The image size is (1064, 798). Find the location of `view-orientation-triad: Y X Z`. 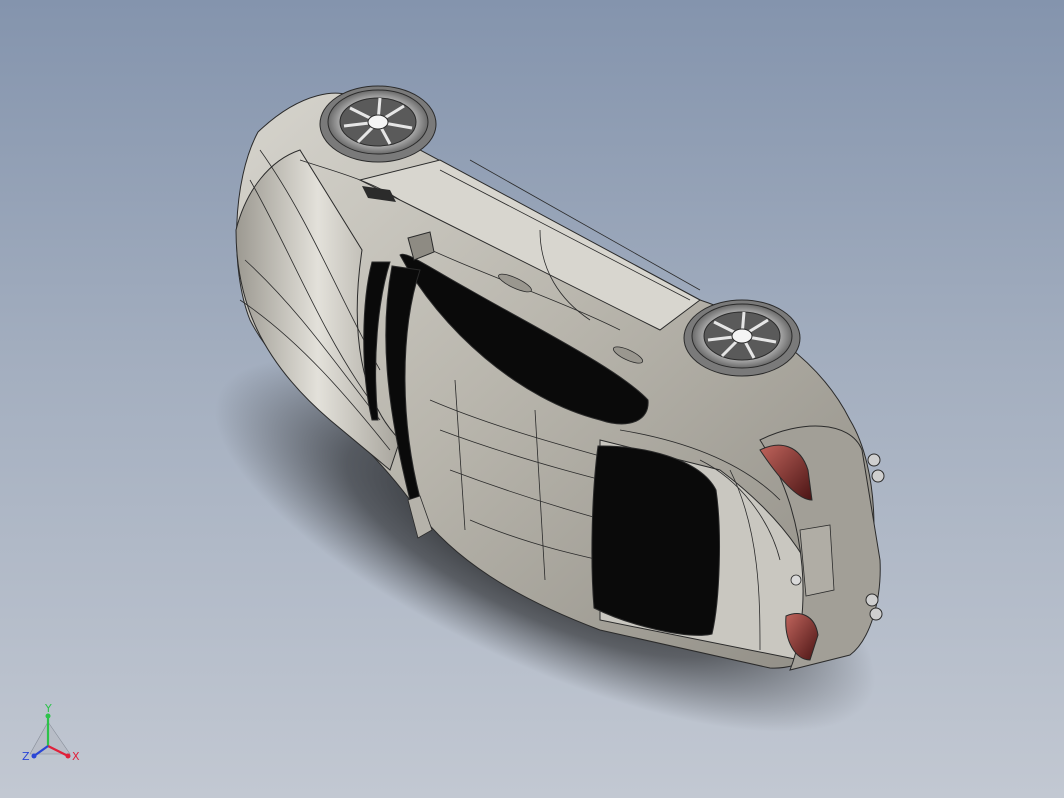

view-orientation-triad: Y X Z is located at coordinates (53, 737).